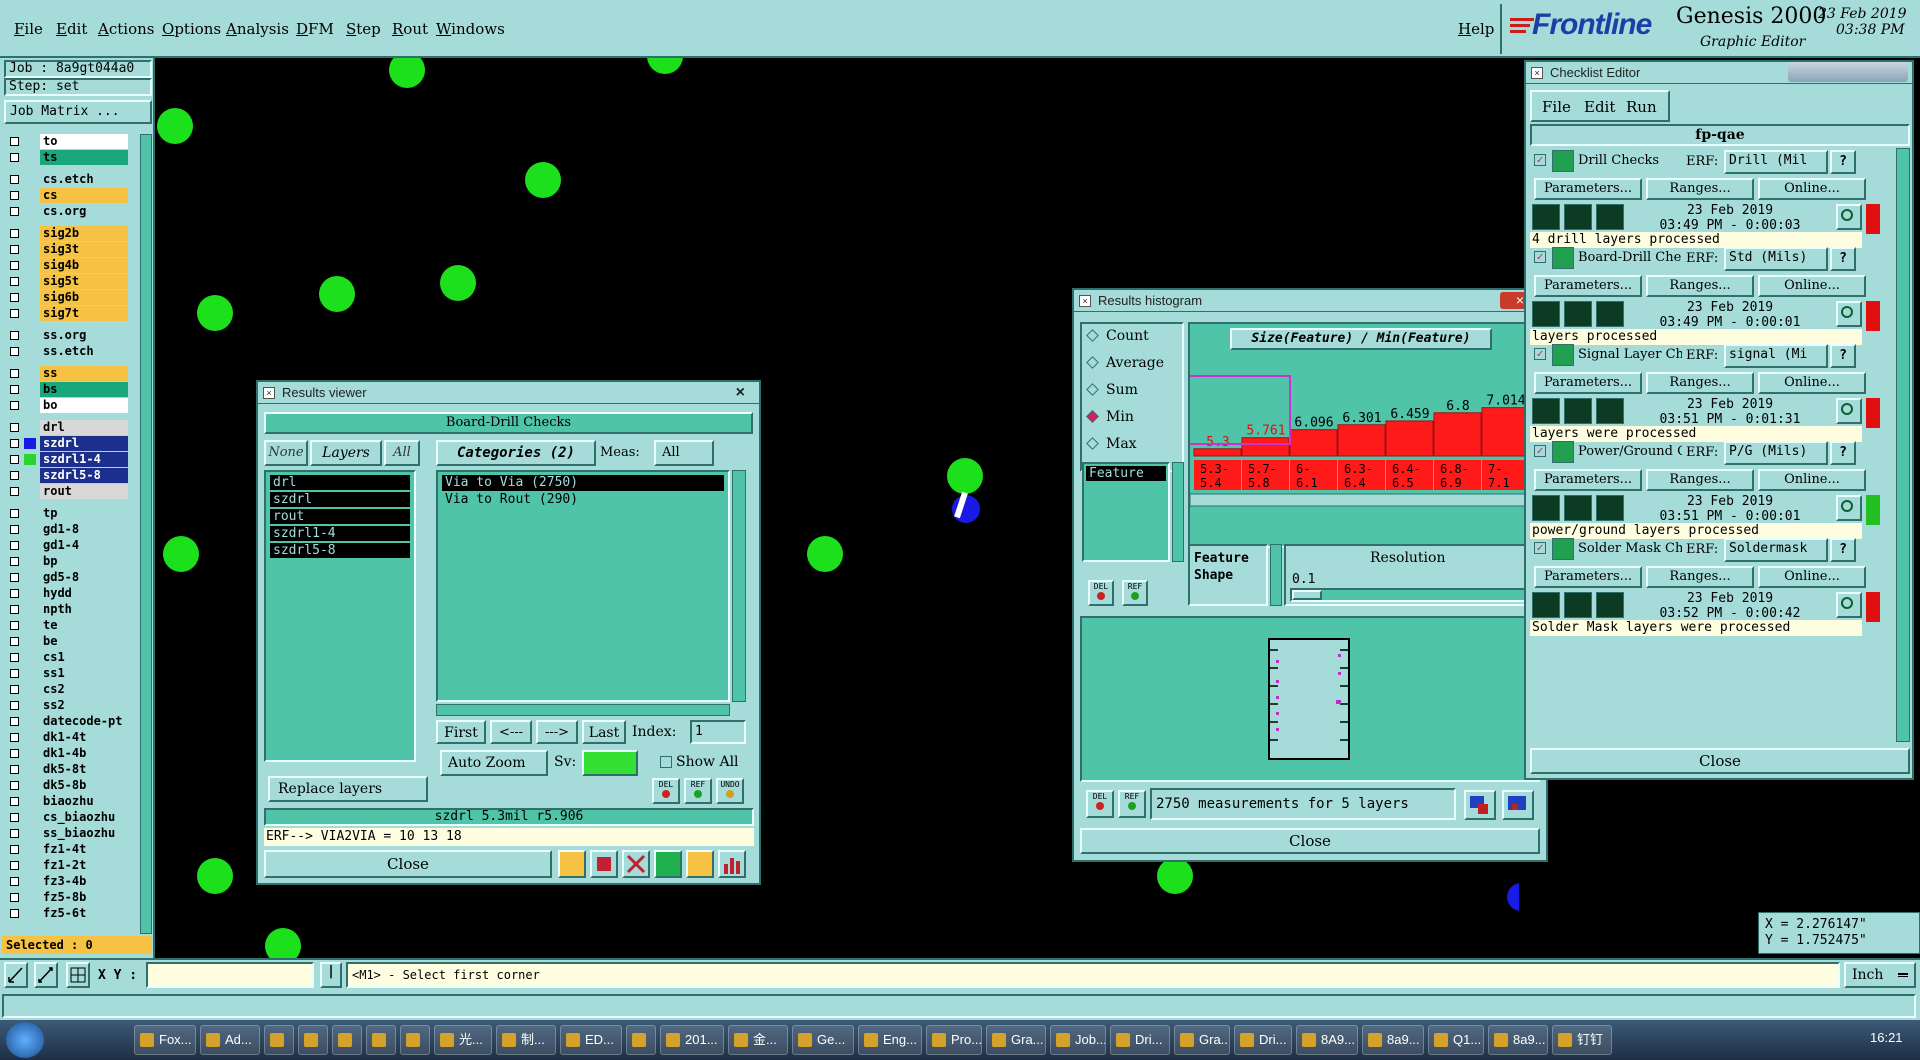 This screenshot has height=1060, width=1920. What do you see at coordinates (84, 443) in the screenshot?
I see `layer-name: szdrl` at bounding box center [84, 443].